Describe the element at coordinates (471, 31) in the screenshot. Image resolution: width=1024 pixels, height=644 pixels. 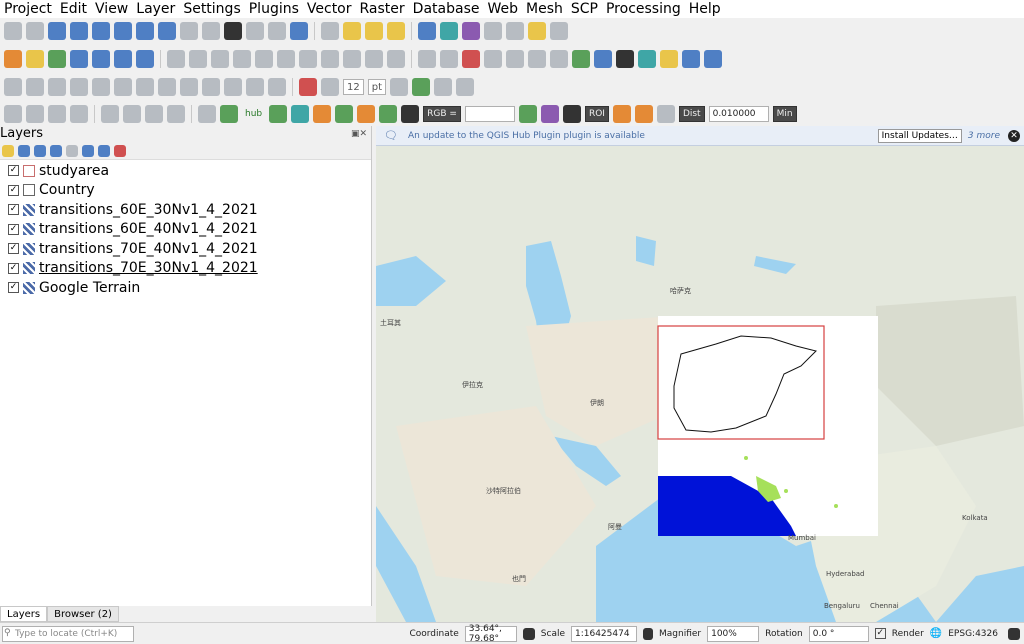
I see `statistics-sum-icon` at that location.